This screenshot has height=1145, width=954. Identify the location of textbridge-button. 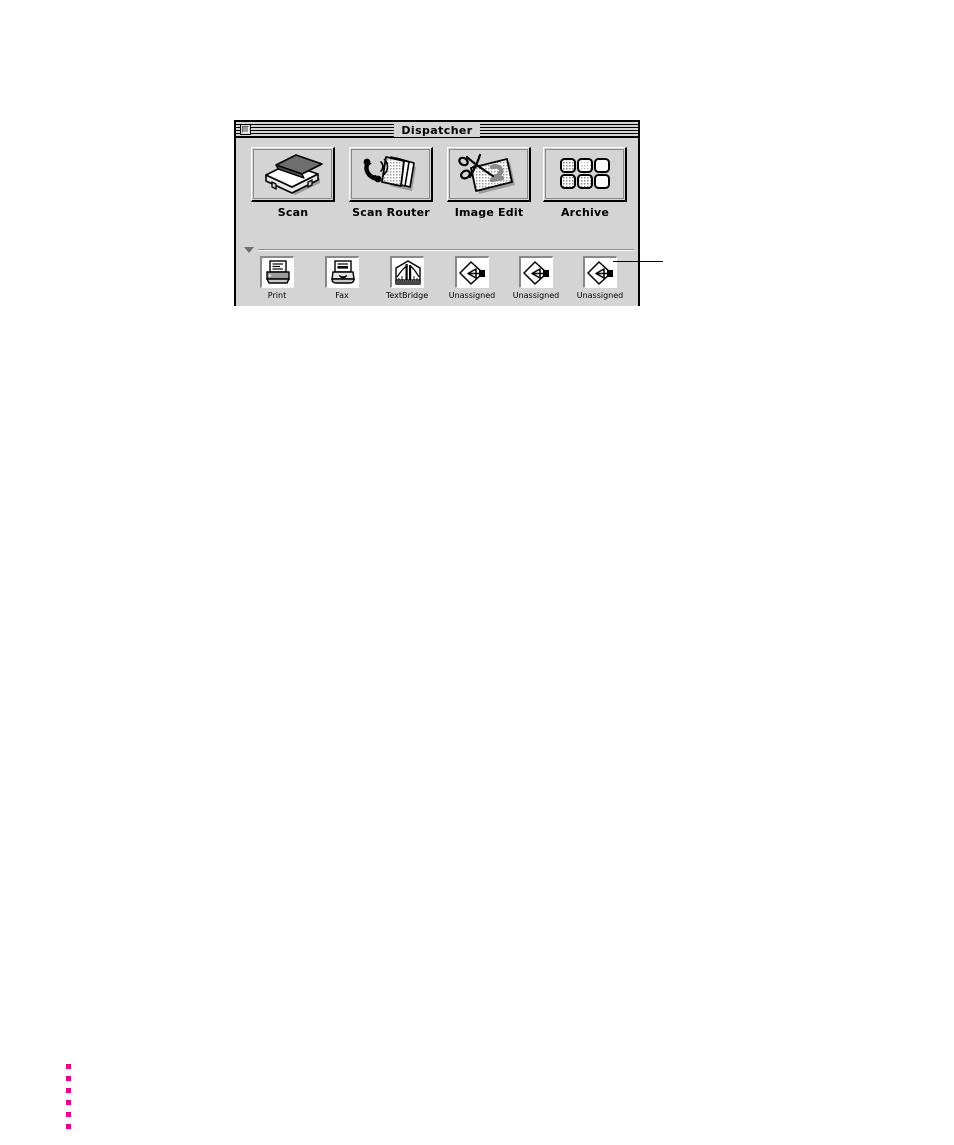
(407, 272).